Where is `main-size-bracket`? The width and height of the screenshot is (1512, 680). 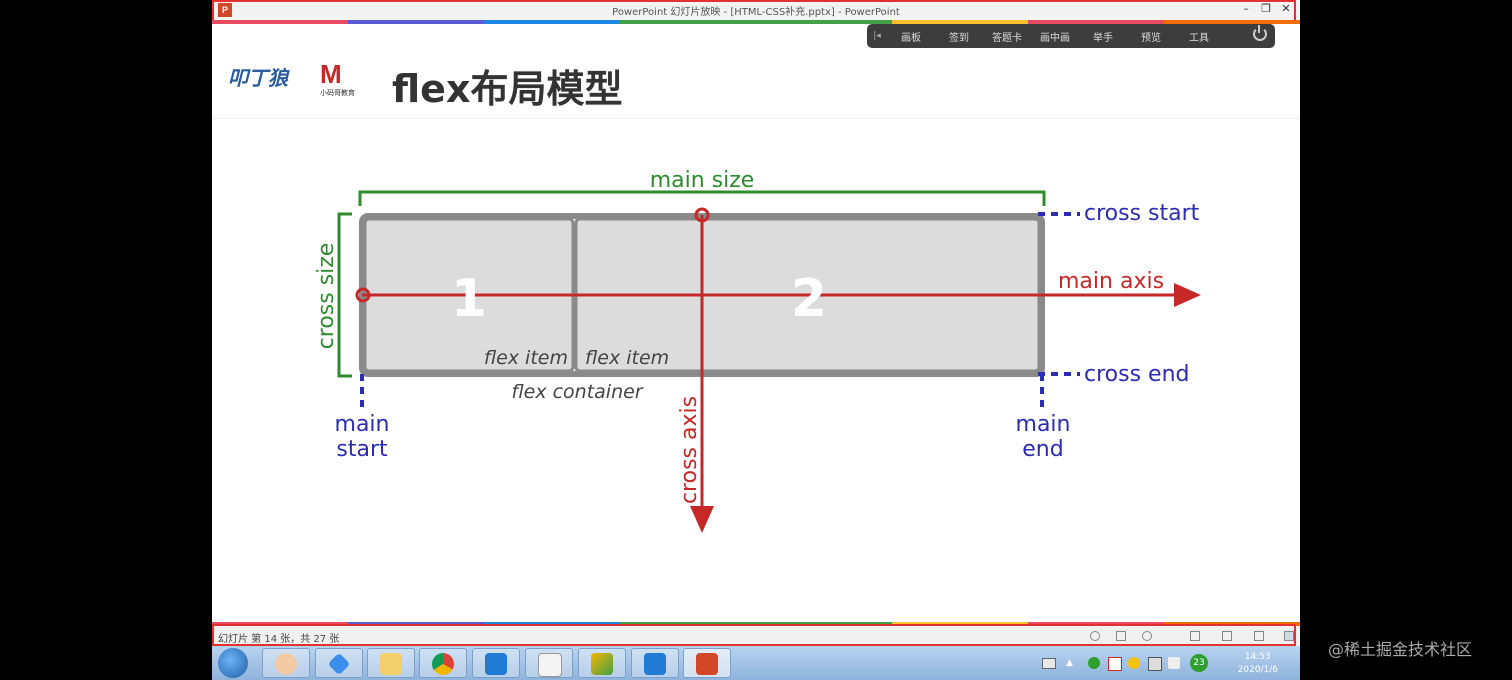
main-size-bracket is located at coordinates (702, 198).